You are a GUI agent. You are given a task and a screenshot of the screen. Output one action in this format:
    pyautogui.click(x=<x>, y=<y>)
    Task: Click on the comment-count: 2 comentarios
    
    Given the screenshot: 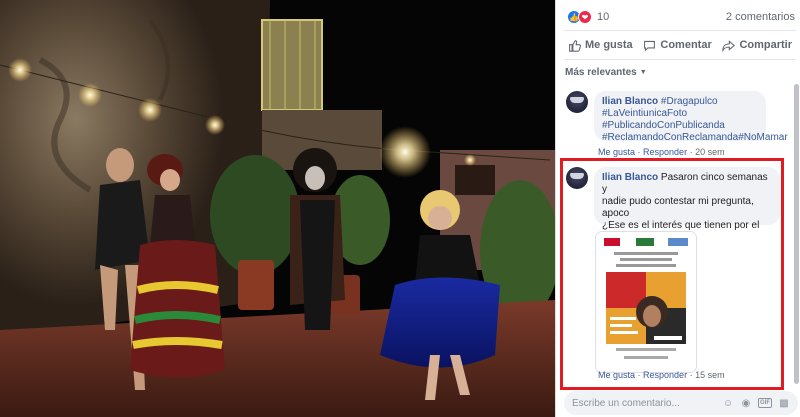 What is the action you would take?
    pyautogui.click(x=760, y=17)
    